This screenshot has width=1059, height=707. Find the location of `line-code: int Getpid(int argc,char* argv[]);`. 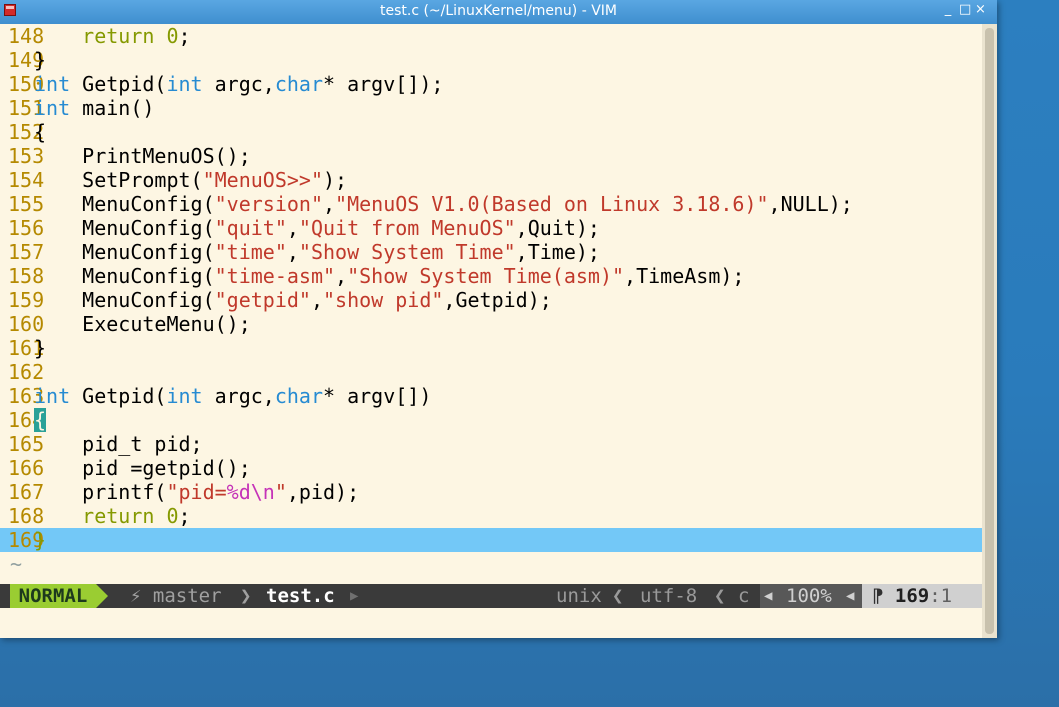

line-code: int Getpid(int argc,char* argv[]); is located at coordinates (238, 84).